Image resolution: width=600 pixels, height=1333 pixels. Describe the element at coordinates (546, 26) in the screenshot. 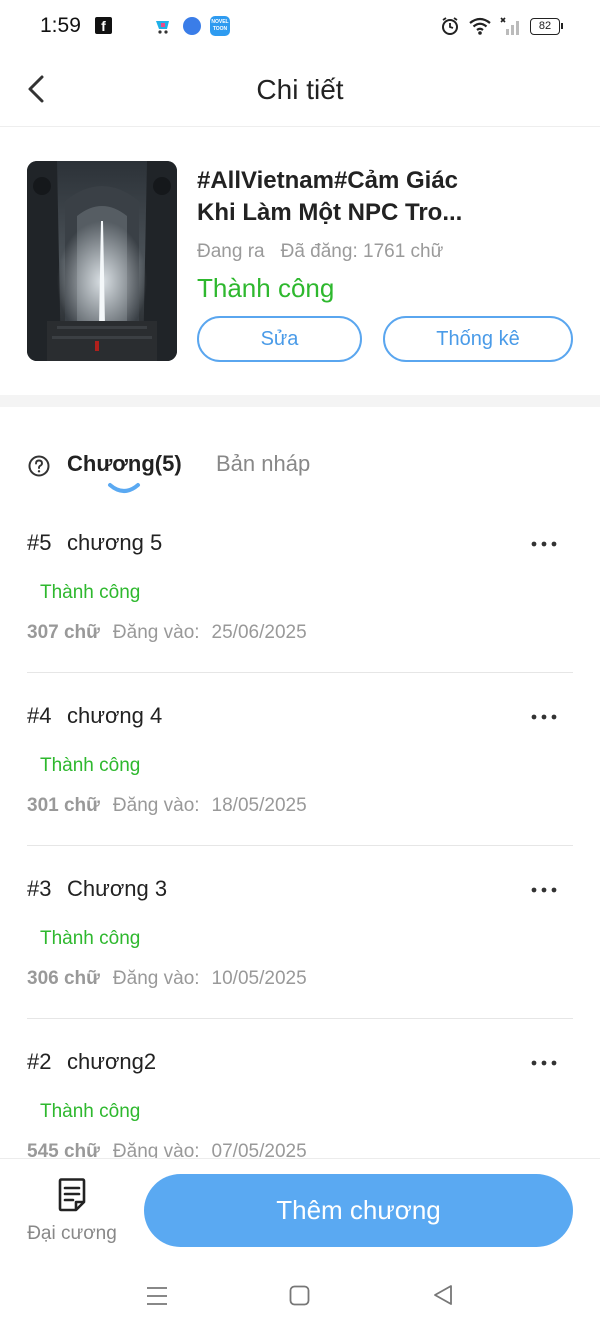

I see `battery-icon: 82` at that location.